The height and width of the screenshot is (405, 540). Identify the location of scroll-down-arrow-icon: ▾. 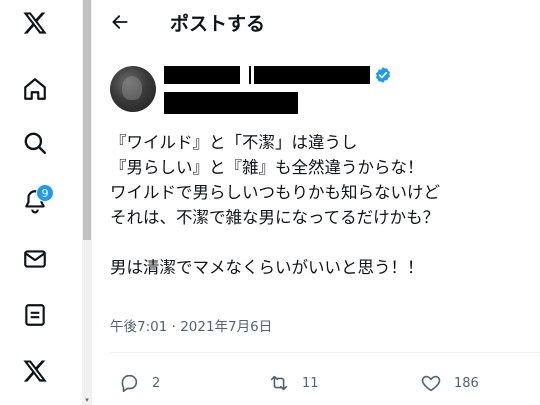
(87, 400).